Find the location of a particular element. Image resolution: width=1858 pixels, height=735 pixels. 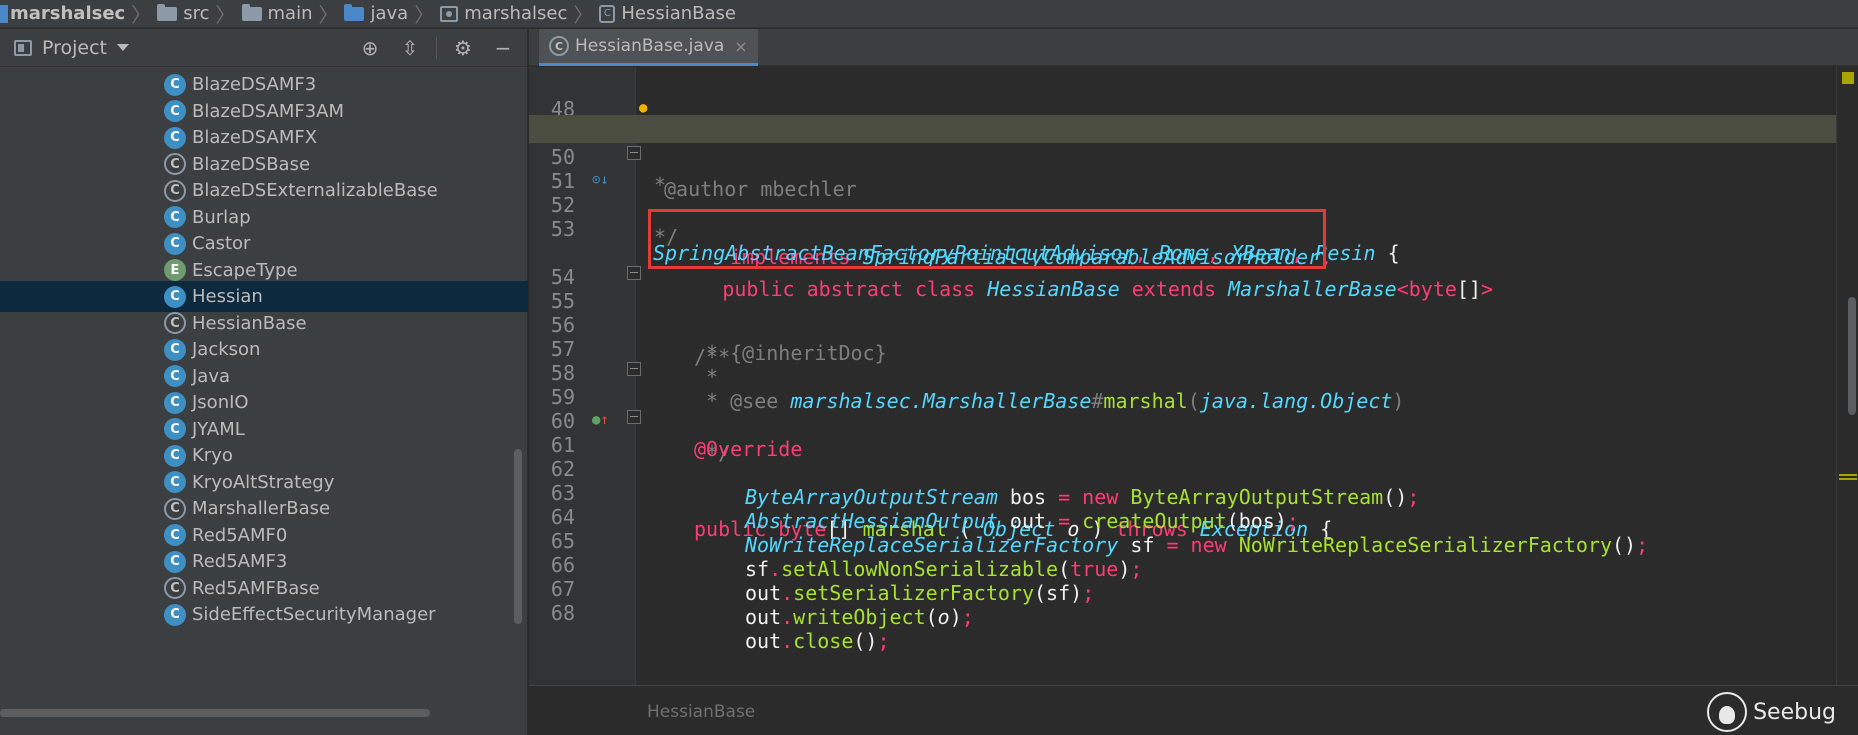

tree-item-label: Red5AMF0 is located at coordinates (240, 535).